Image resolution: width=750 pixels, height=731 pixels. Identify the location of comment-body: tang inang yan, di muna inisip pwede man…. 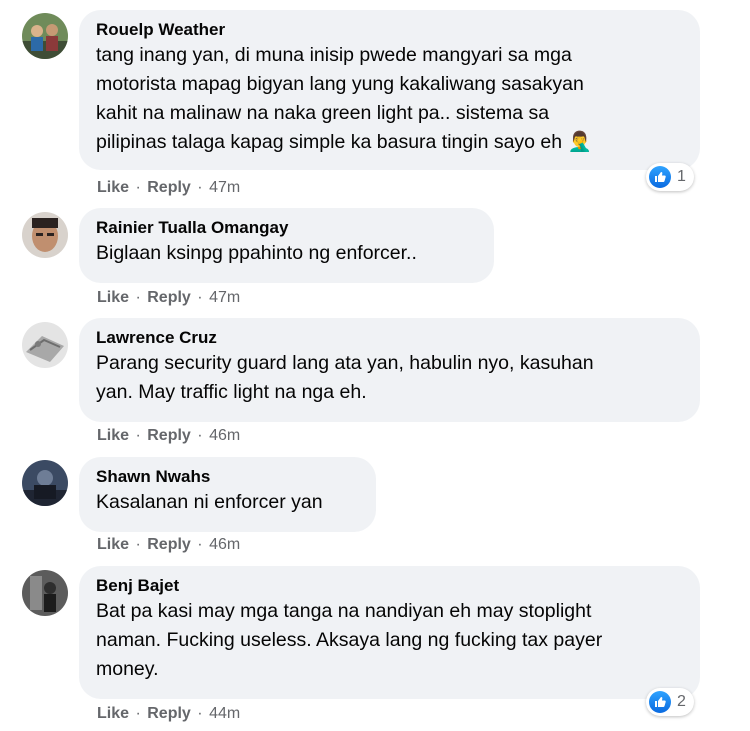
(340, 98).